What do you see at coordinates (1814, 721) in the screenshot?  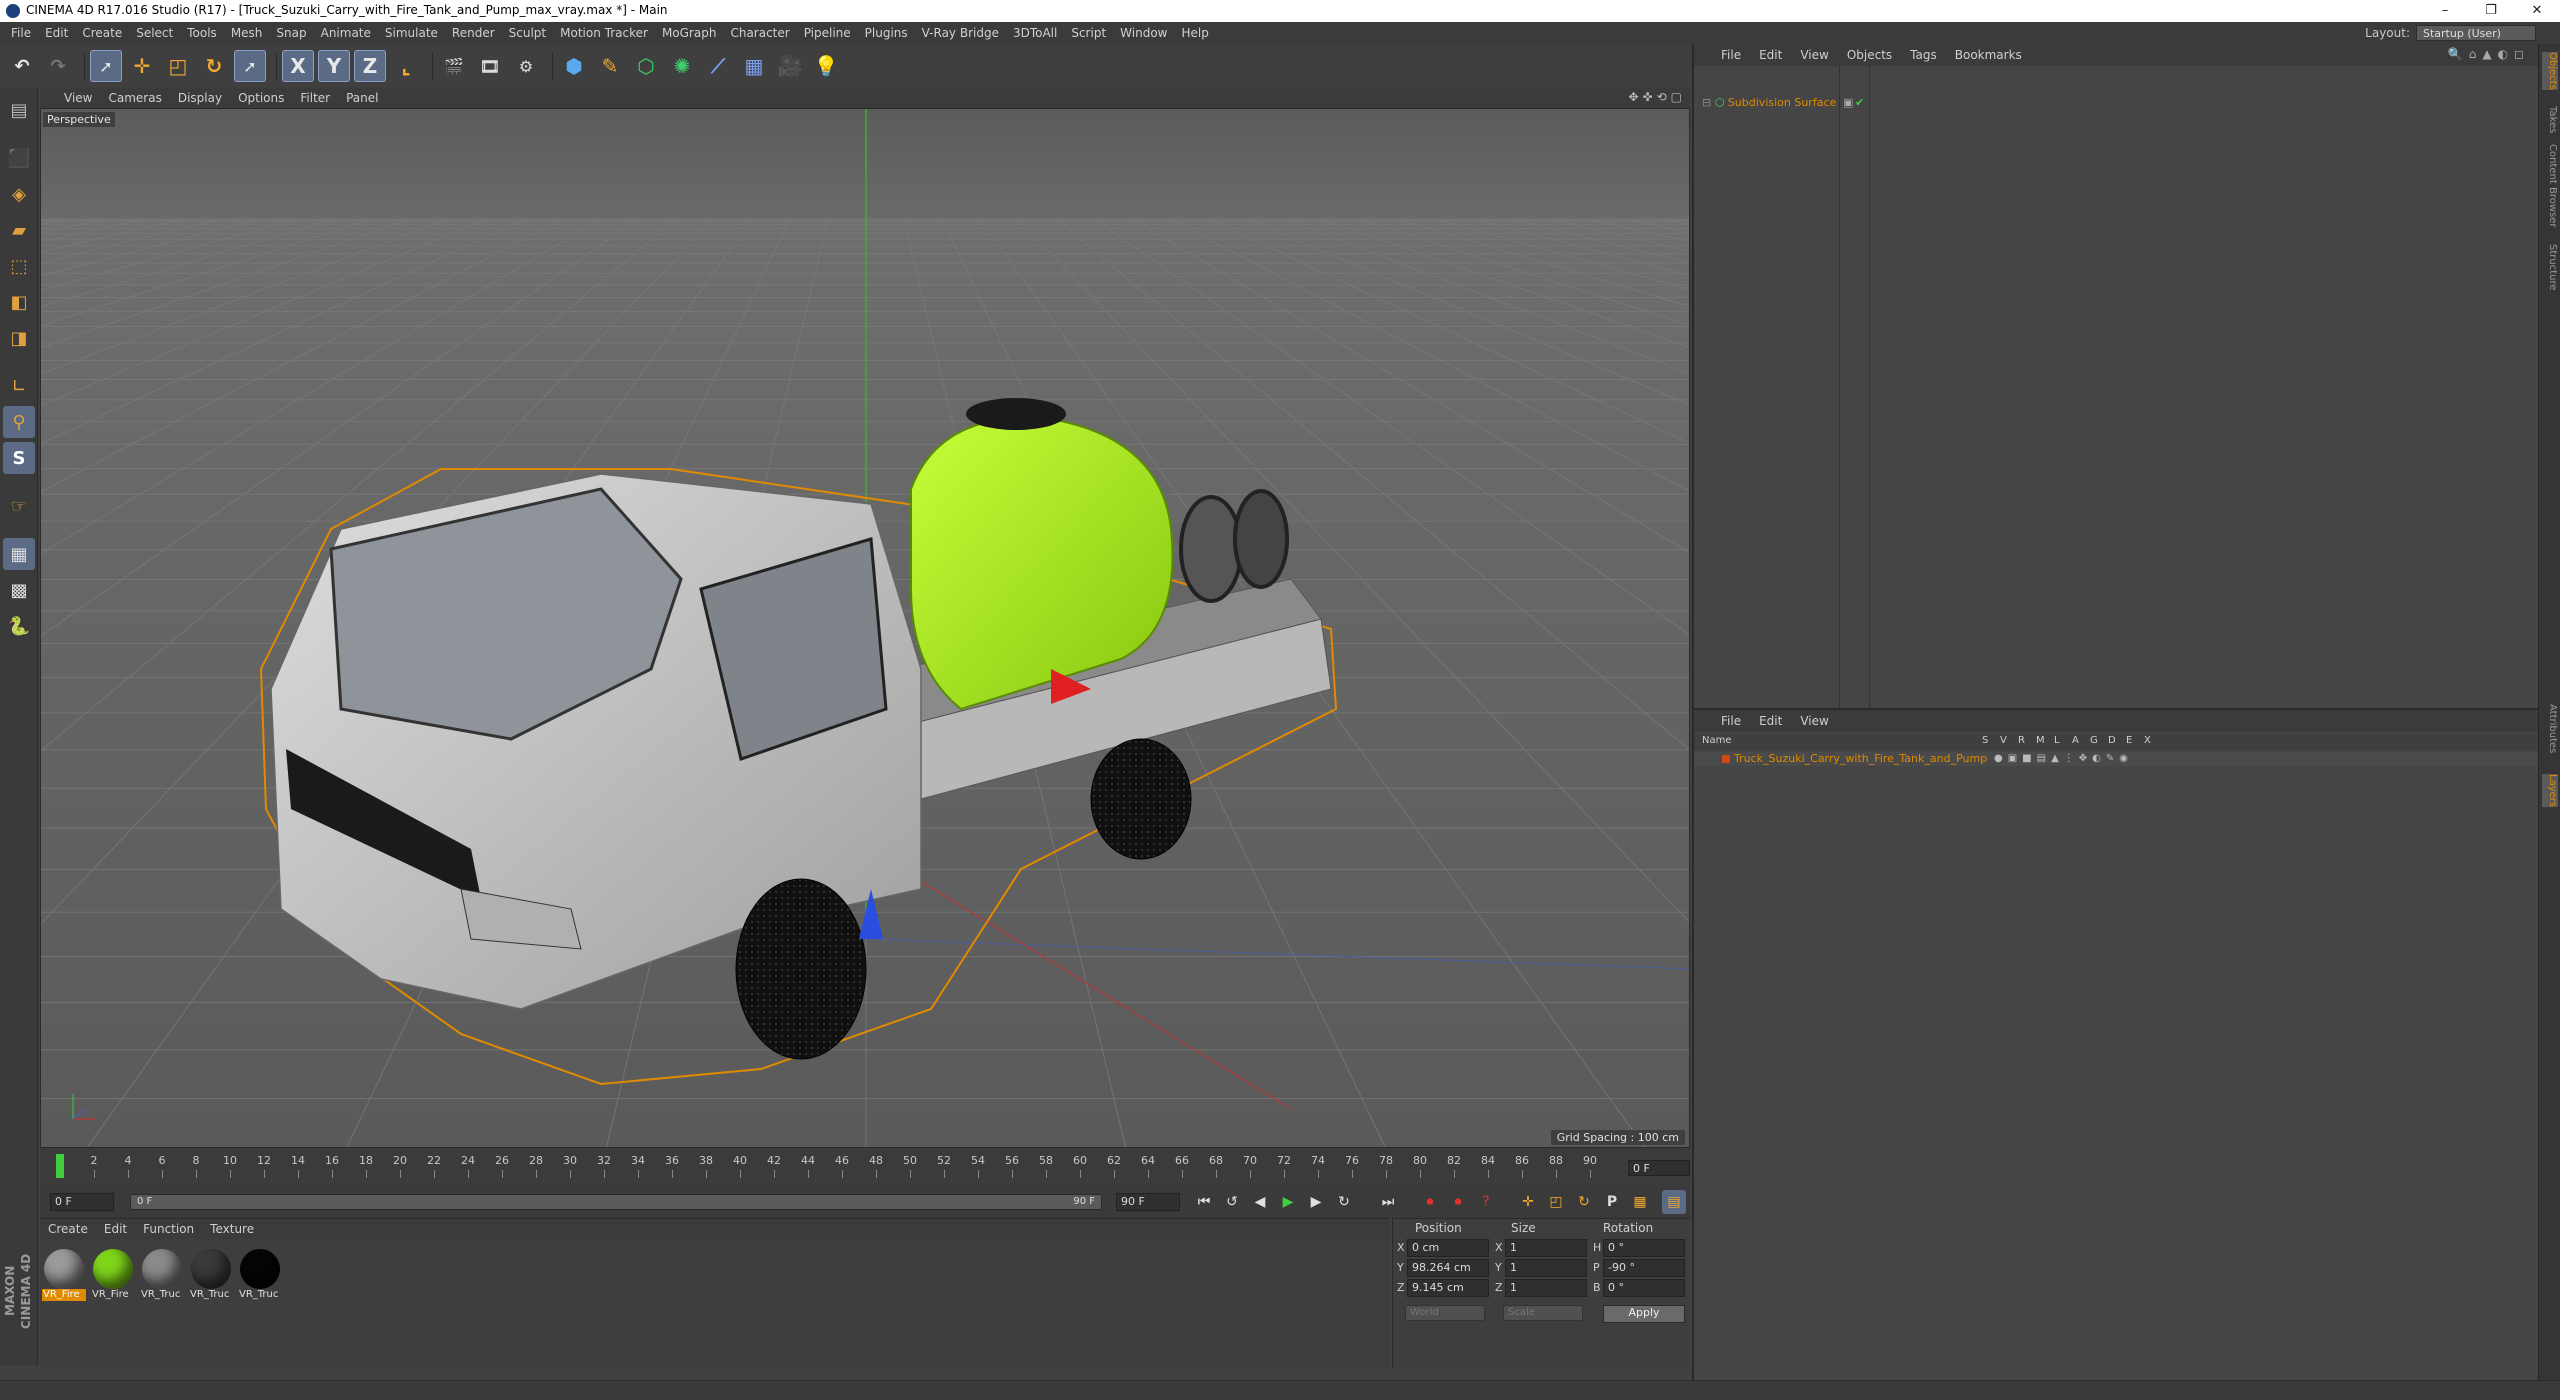 I see `layer-menu-view: View` at bounding box center [1814, 721].